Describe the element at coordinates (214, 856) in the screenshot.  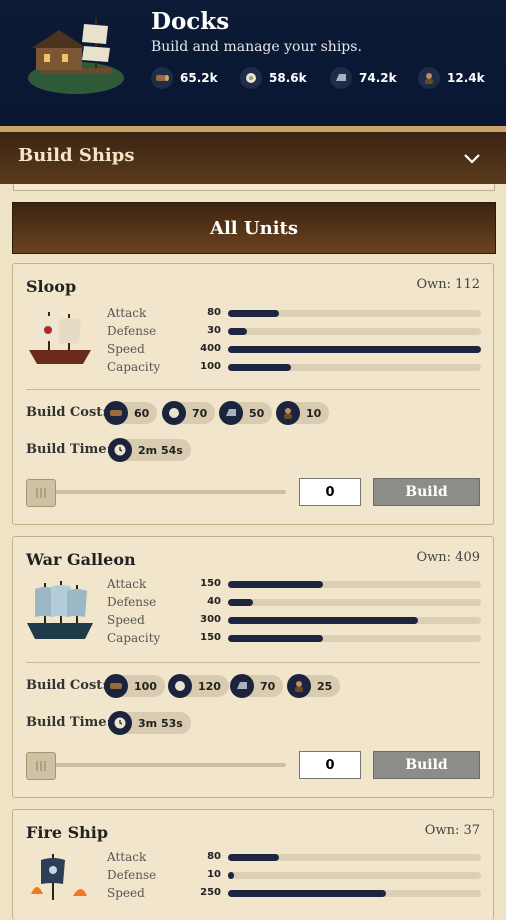
I see `stat-value: 80` at that location.